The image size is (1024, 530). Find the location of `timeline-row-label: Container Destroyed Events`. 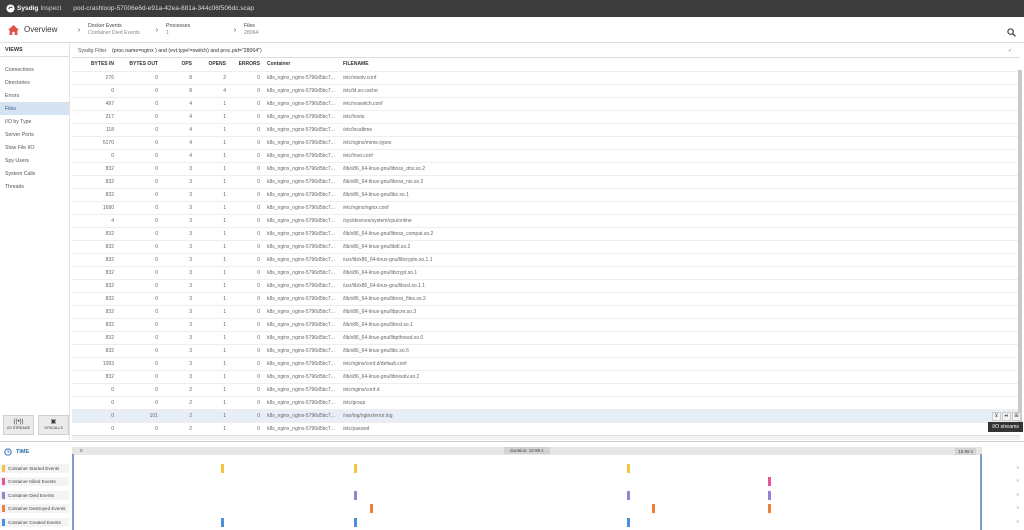

timeline-row-label: Container Destroyed Events is located at coordinates (34, 509).